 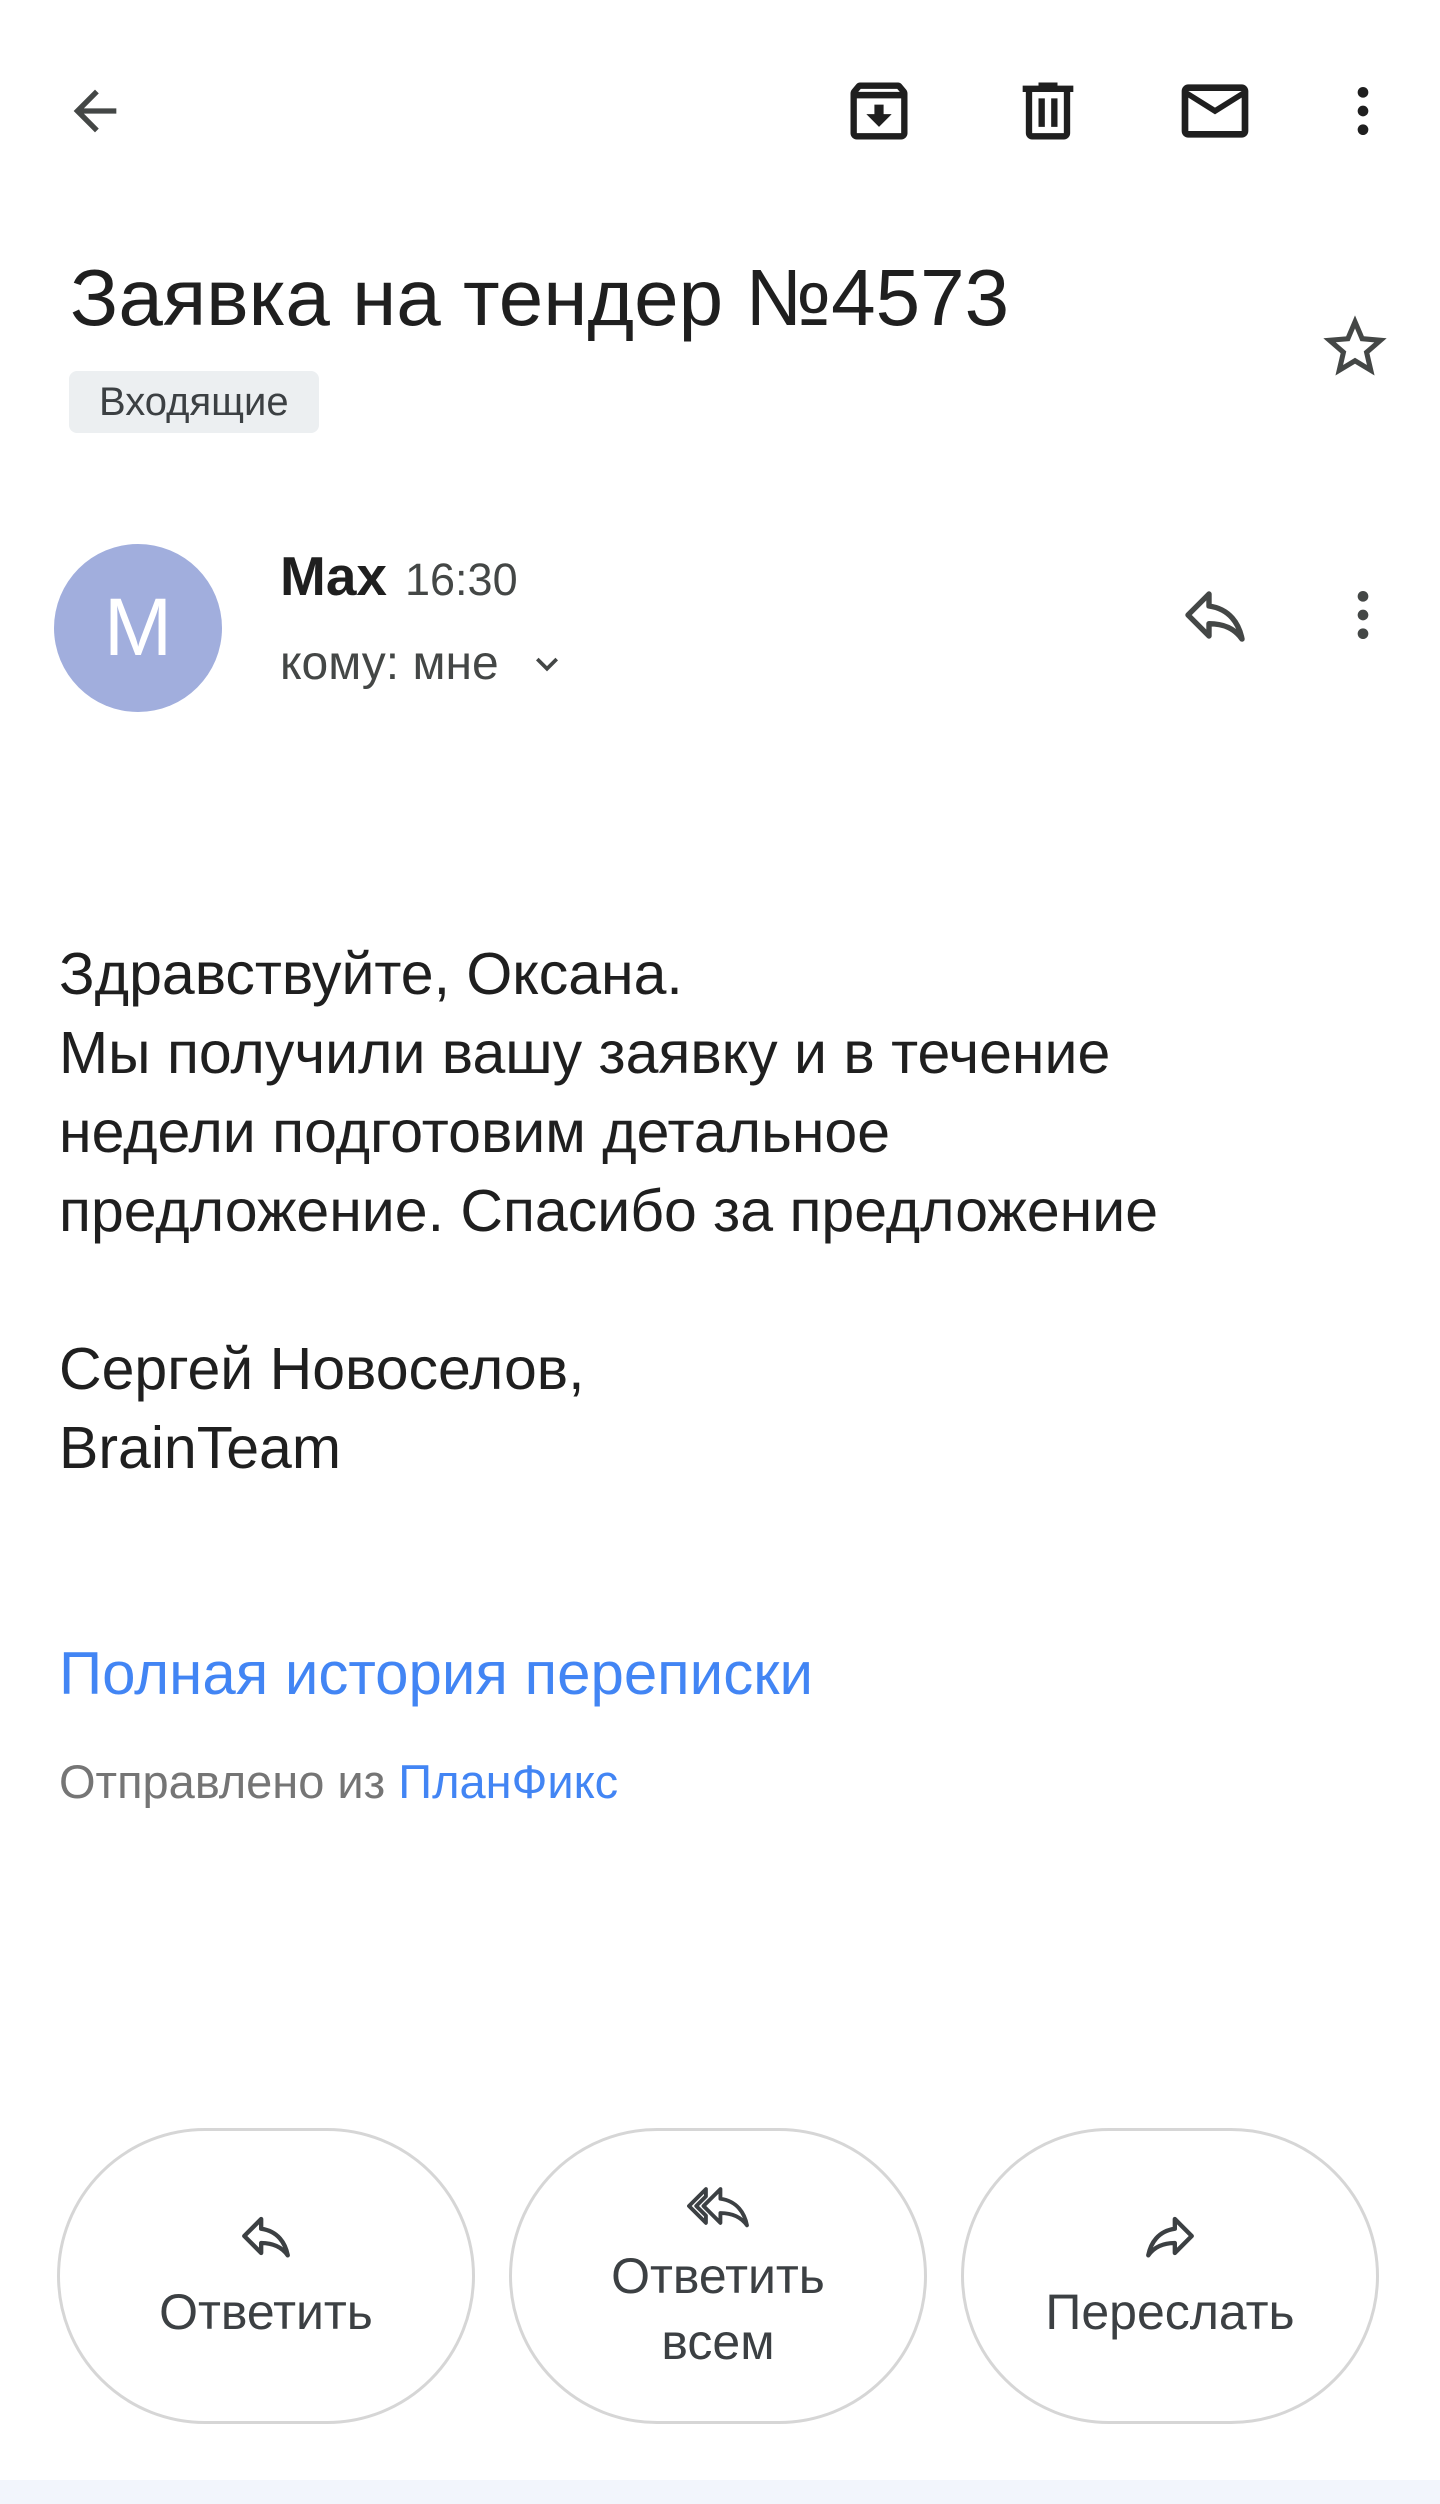 I want to click on reply-all-label-line: Ответить, so click(x=718, y=2276).